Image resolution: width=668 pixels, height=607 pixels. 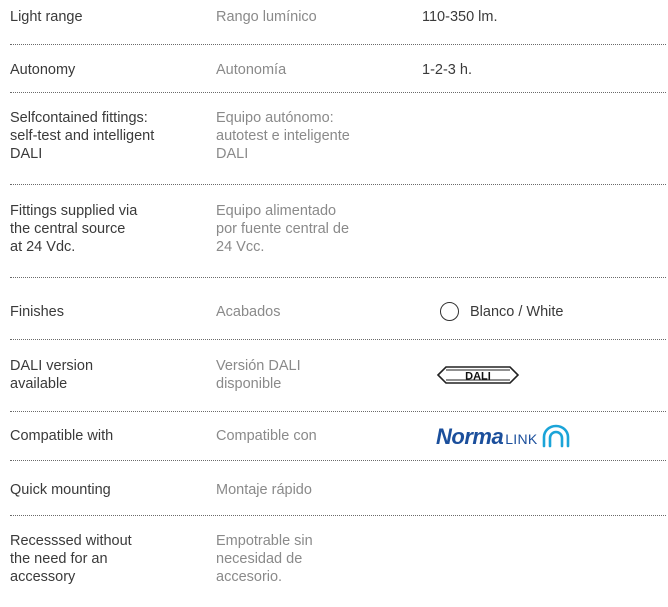 What do you see at coordinates (37, 312) in the screenshot?
I see `spec-label-en: Finishes` at bounding box center [37, 312].